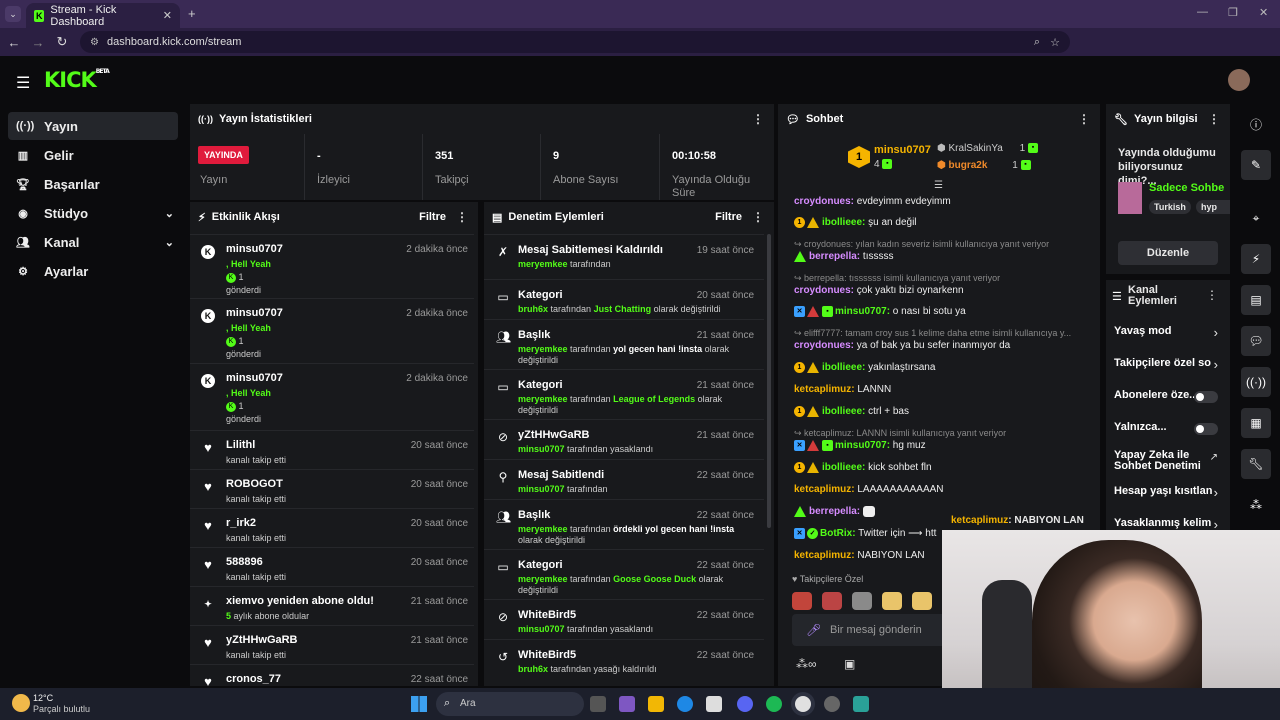  I want to click on add-widget-icon: ⁂, so click(1256, 505).